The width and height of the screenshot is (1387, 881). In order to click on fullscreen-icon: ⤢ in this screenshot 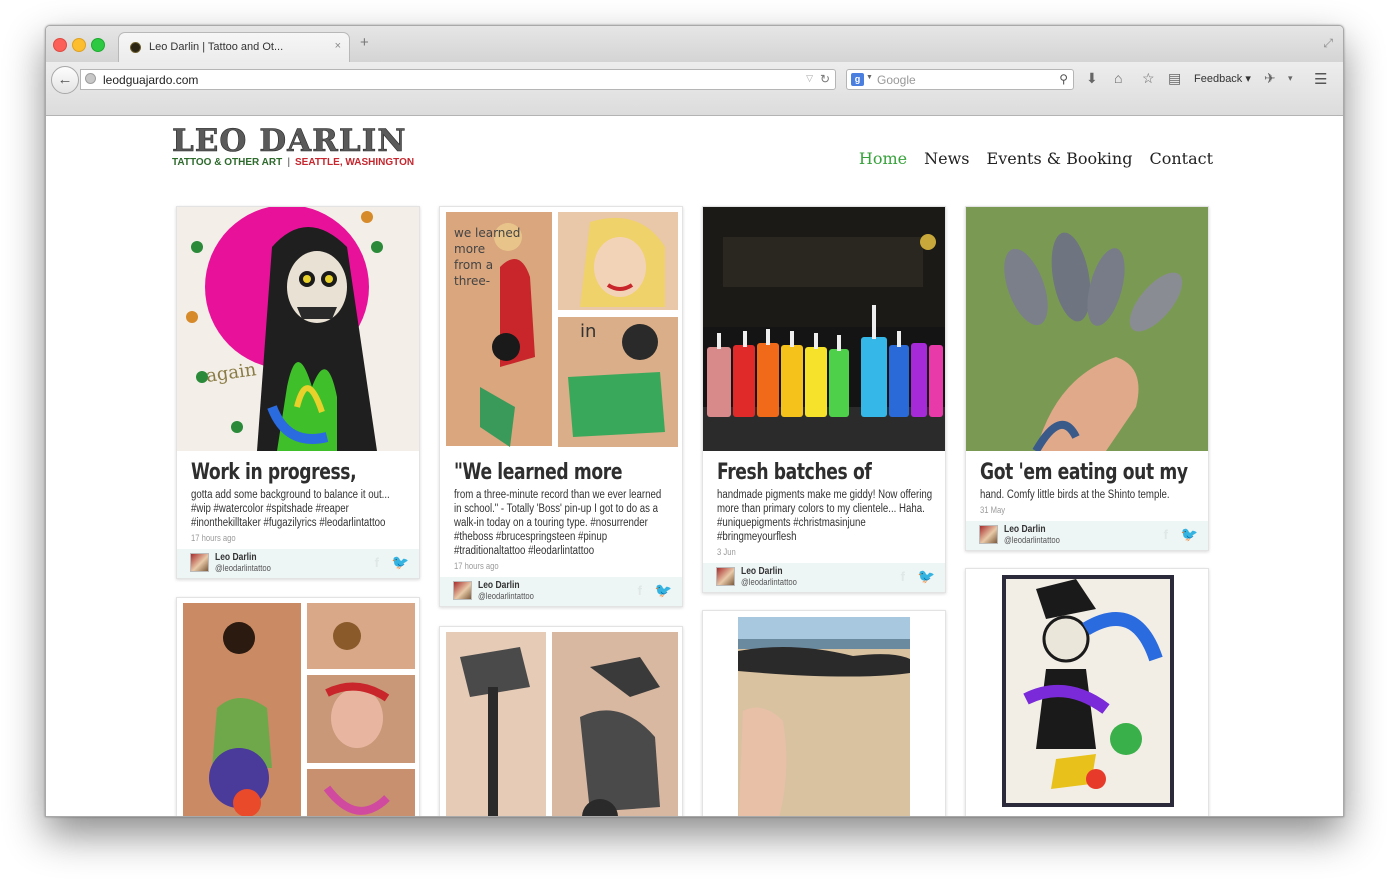, I will do `click(1328, 43)`.